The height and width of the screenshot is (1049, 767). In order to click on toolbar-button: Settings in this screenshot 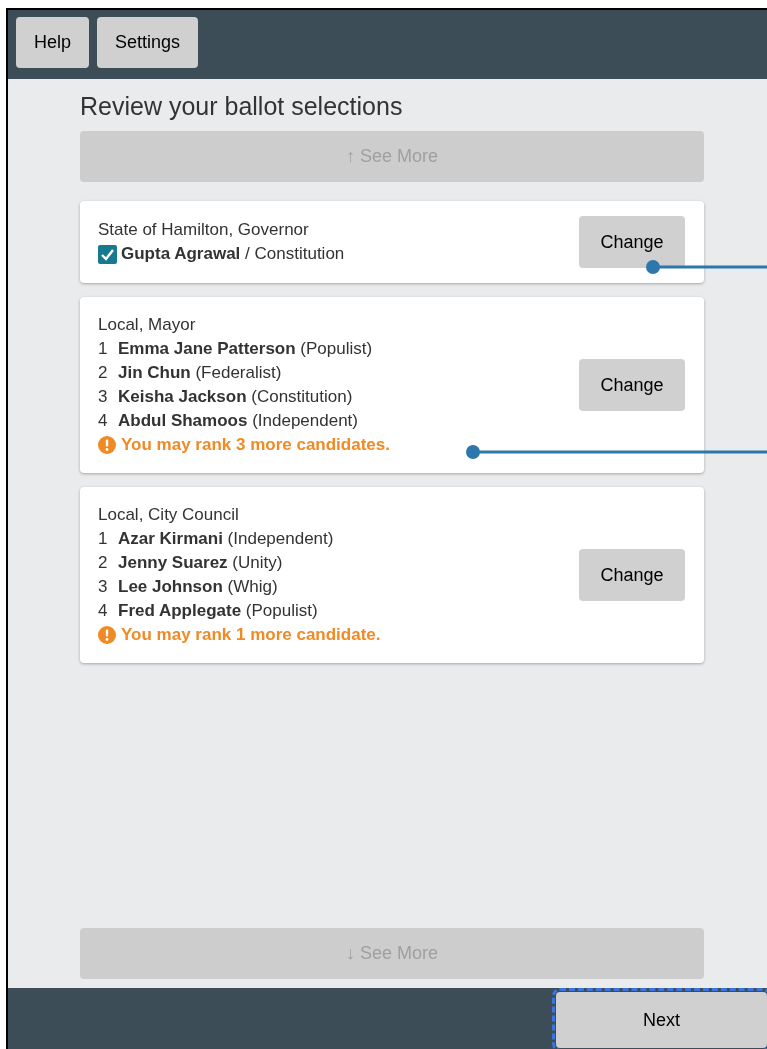, I will do `click(148, 42)`.